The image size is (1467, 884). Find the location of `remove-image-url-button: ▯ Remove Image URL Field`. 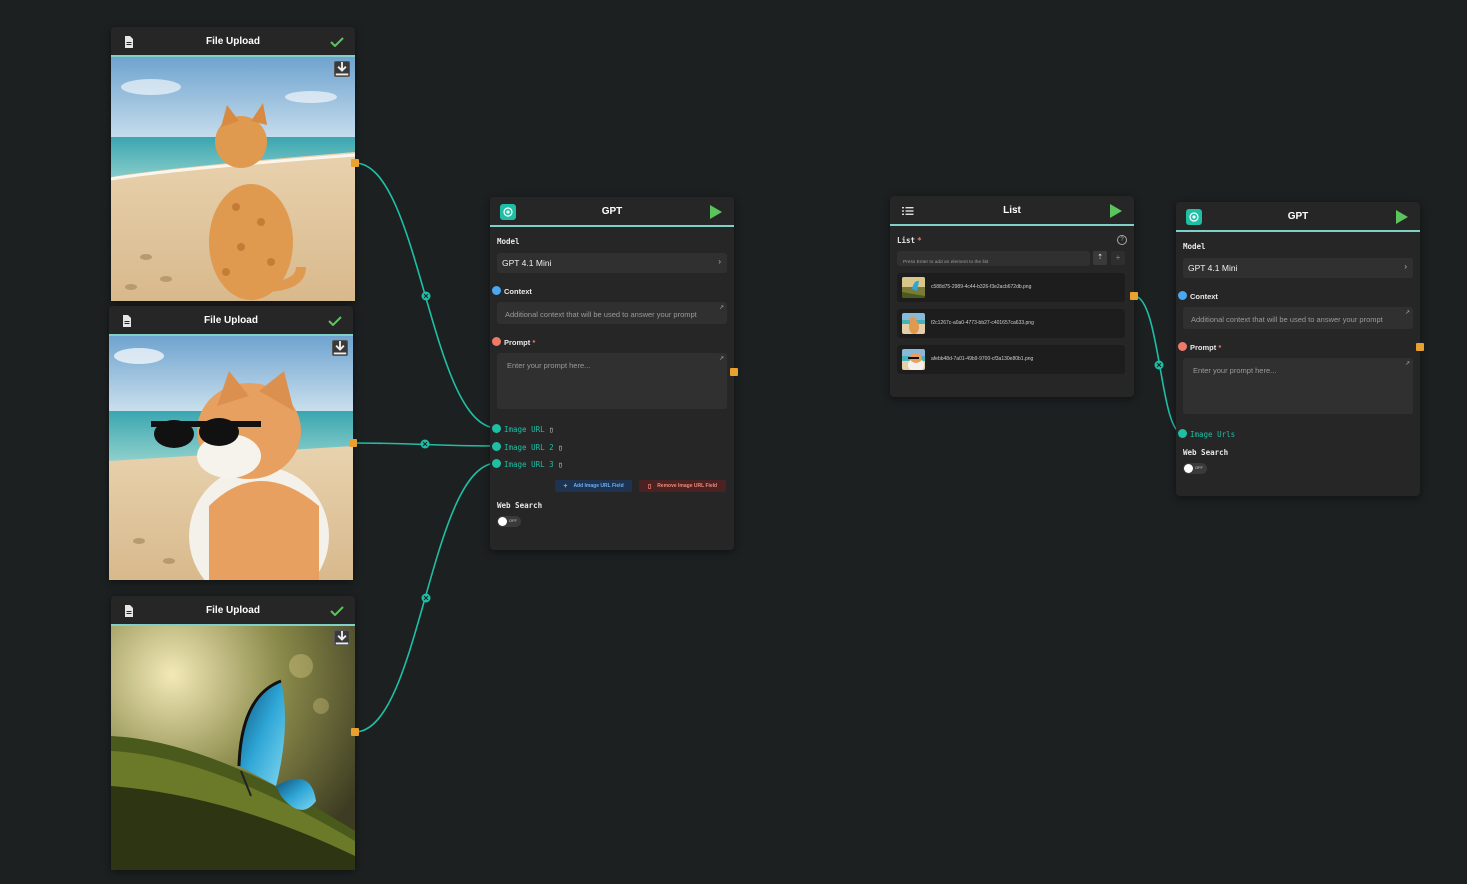

remove-image-url-button: ▯ Remove Image URL Field is located at coordinates (682, 486).